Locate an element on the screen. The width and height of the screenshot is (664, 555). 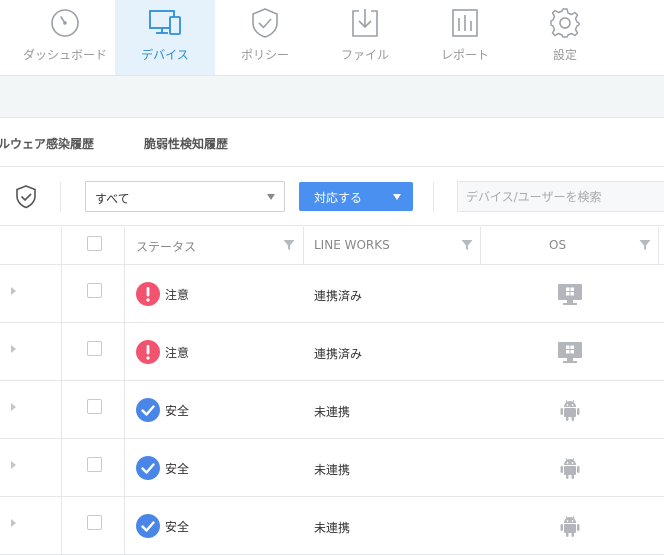
table-header: ステータス LINE WORKS OS is located at coordinates (332, 246).